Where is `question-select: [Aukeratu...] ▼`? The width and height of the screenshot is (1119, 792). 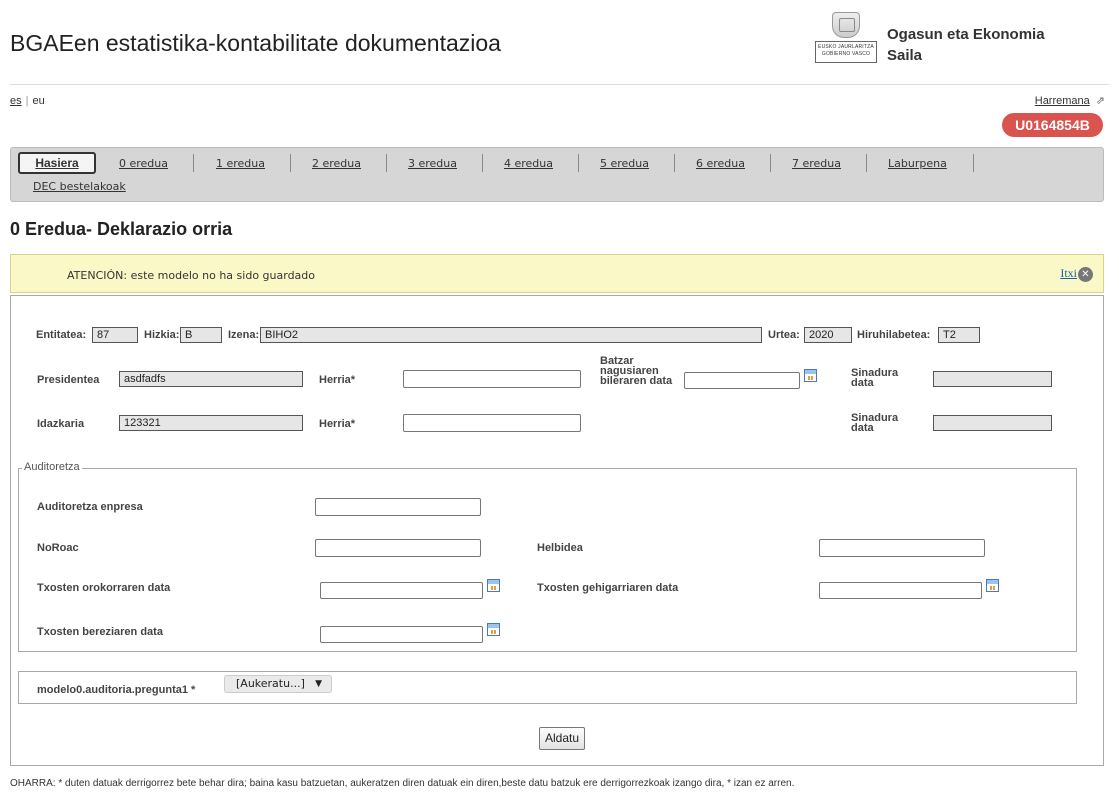 question-select: [Aukeratu...] ▼ is located at coordinates (278, 684).